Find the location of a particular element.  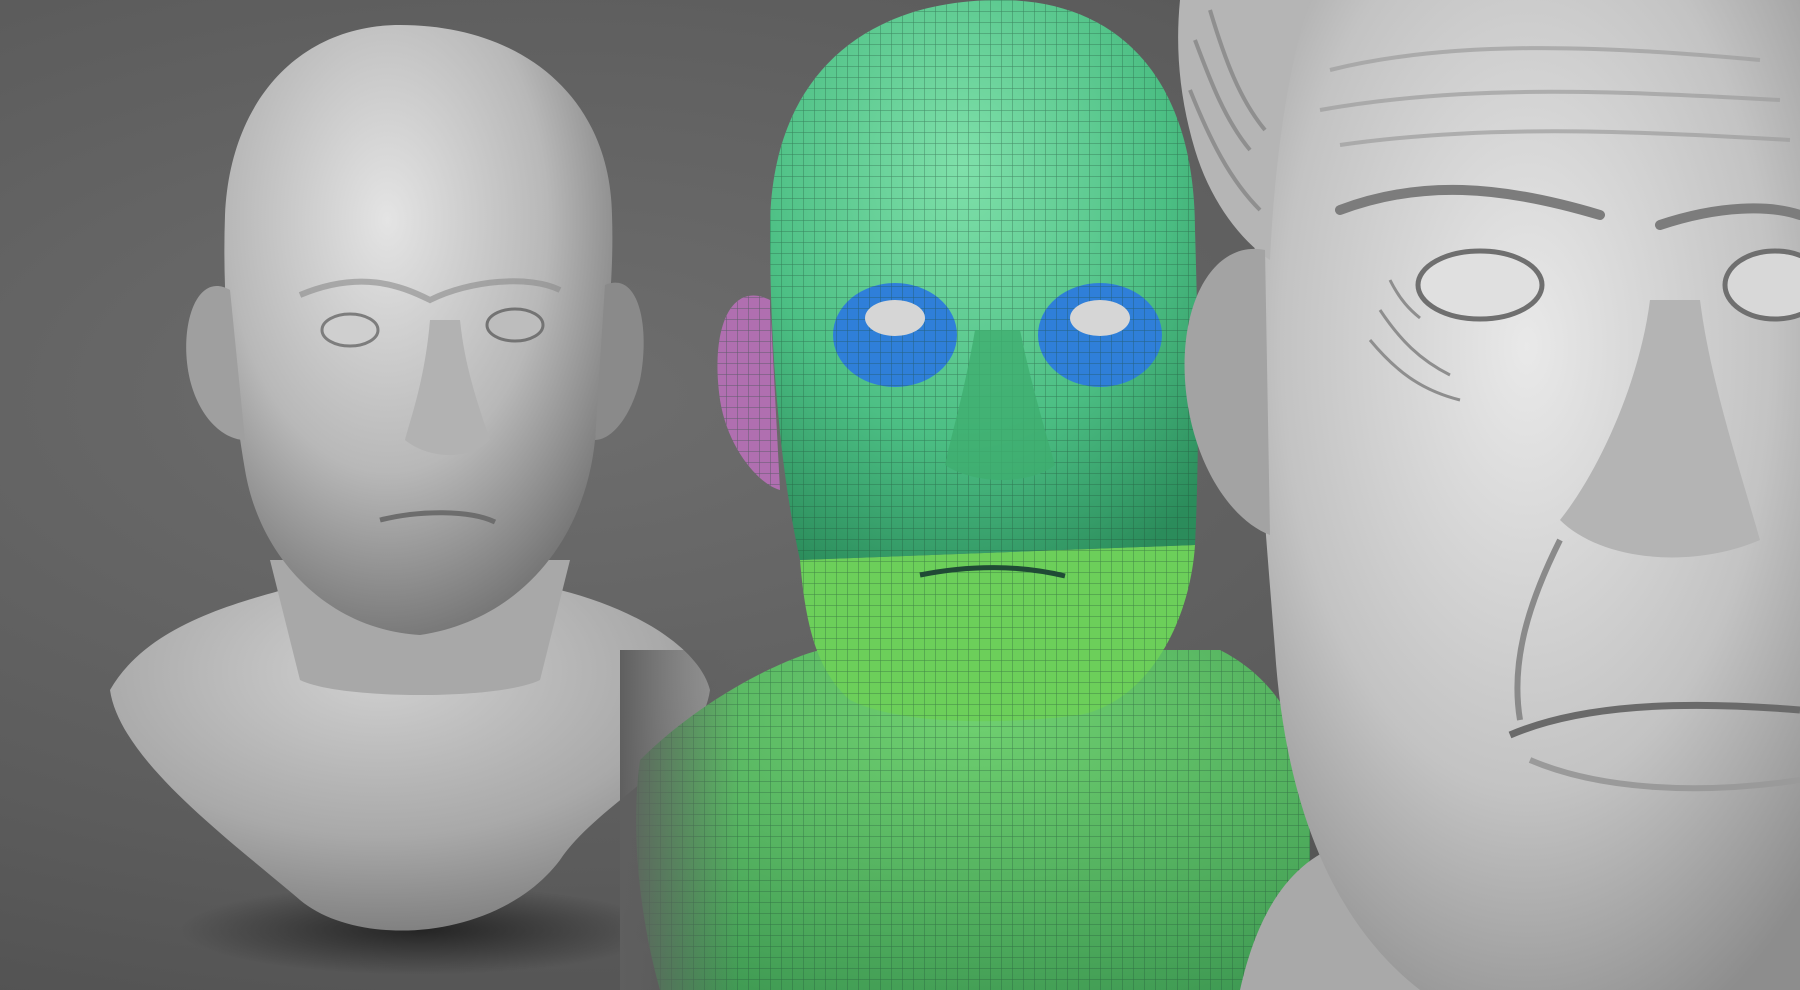

right-eyeball is located at coordinates (1100, 318).